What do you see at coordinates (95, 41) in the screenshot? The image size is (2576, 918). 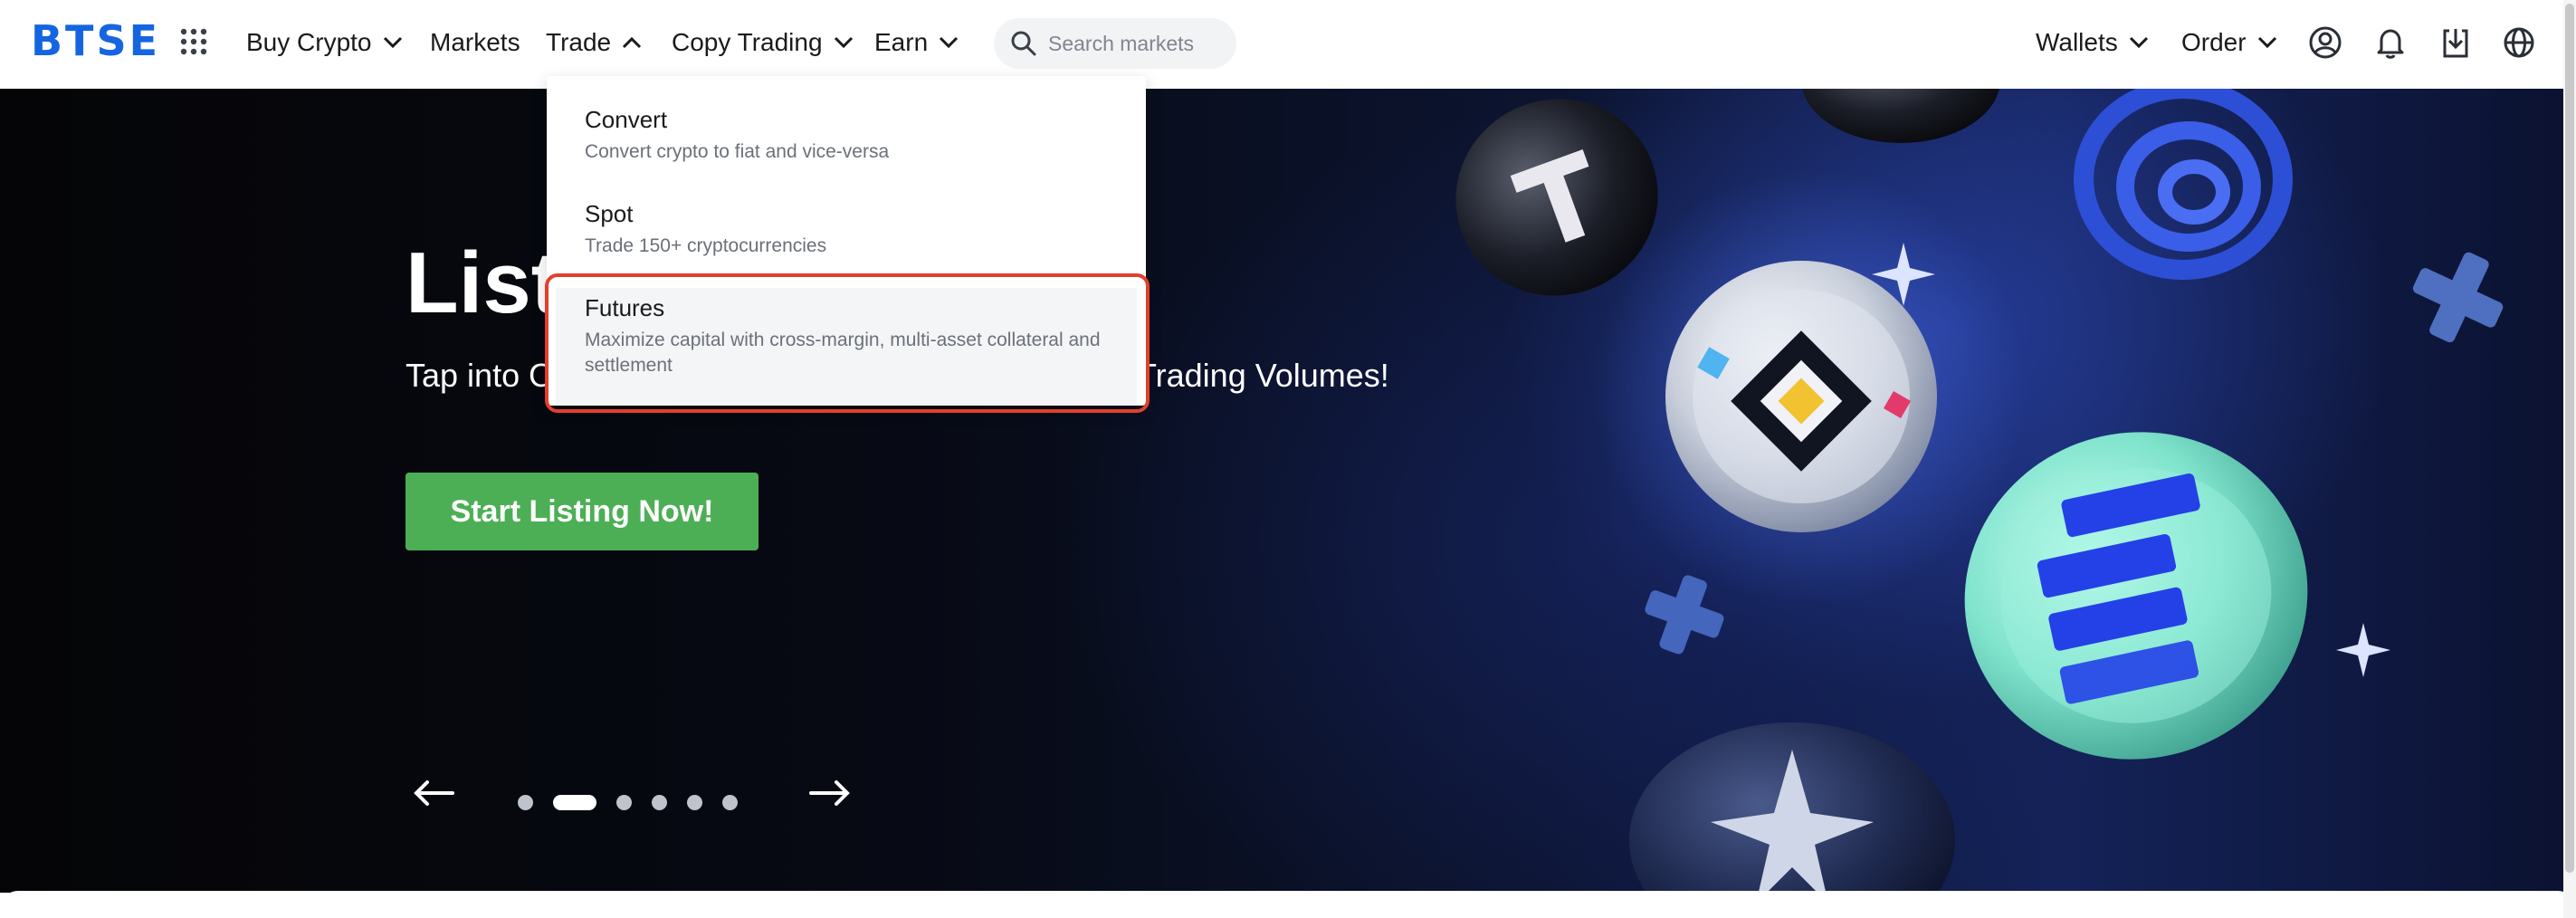 I see `btse-logo: BTSE` at bounding box center [95, 41].